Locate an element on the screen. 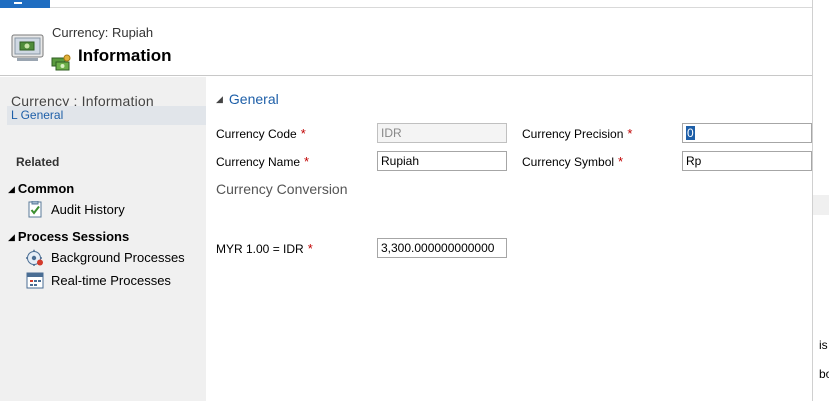  sidebar-item-general: L General is located at coordinates (106, 115).